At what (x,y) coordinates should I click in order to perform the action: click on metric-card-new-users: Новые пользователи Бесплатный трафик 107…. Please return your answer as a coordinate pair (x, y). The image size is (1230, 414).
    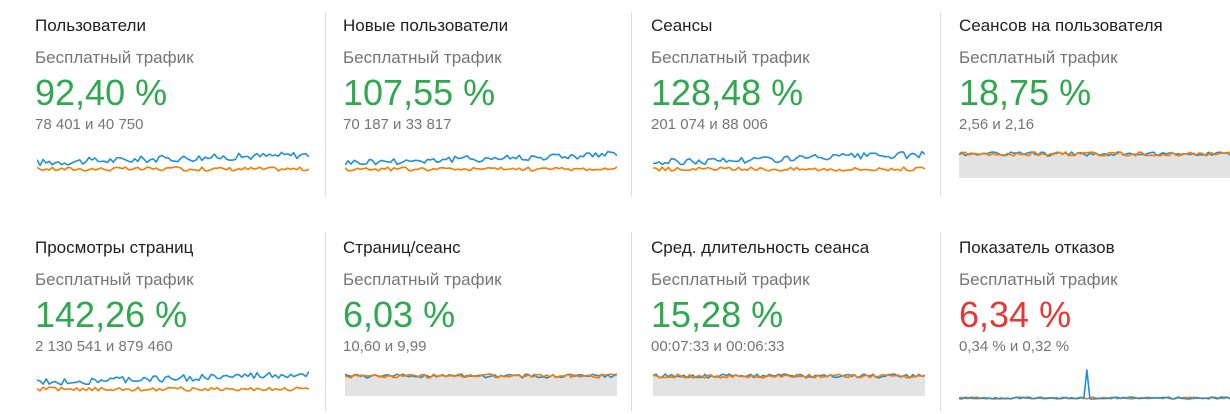
    Looking at the image, I should click on (483, 75).